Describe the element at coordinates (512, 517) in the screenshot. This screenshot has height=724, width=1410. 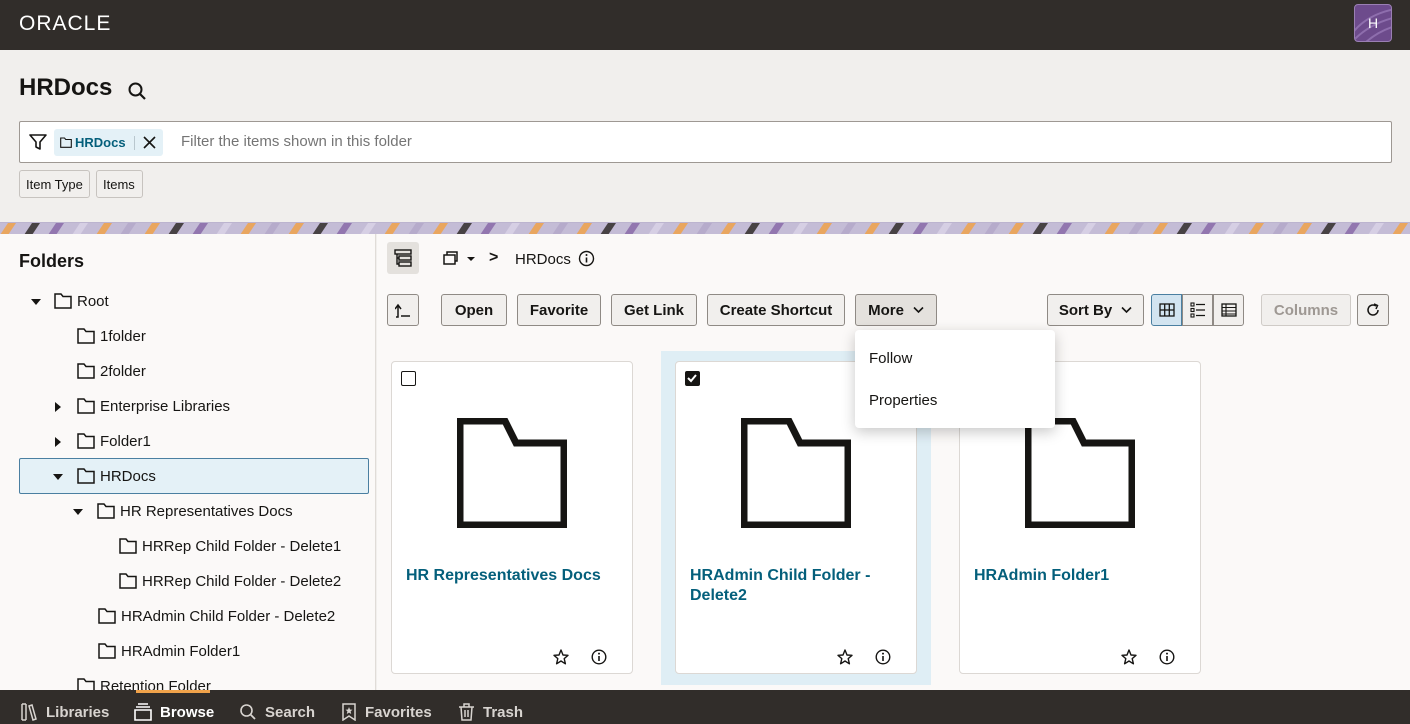
I see `folder-card: HR Representatives Docs` at that location.